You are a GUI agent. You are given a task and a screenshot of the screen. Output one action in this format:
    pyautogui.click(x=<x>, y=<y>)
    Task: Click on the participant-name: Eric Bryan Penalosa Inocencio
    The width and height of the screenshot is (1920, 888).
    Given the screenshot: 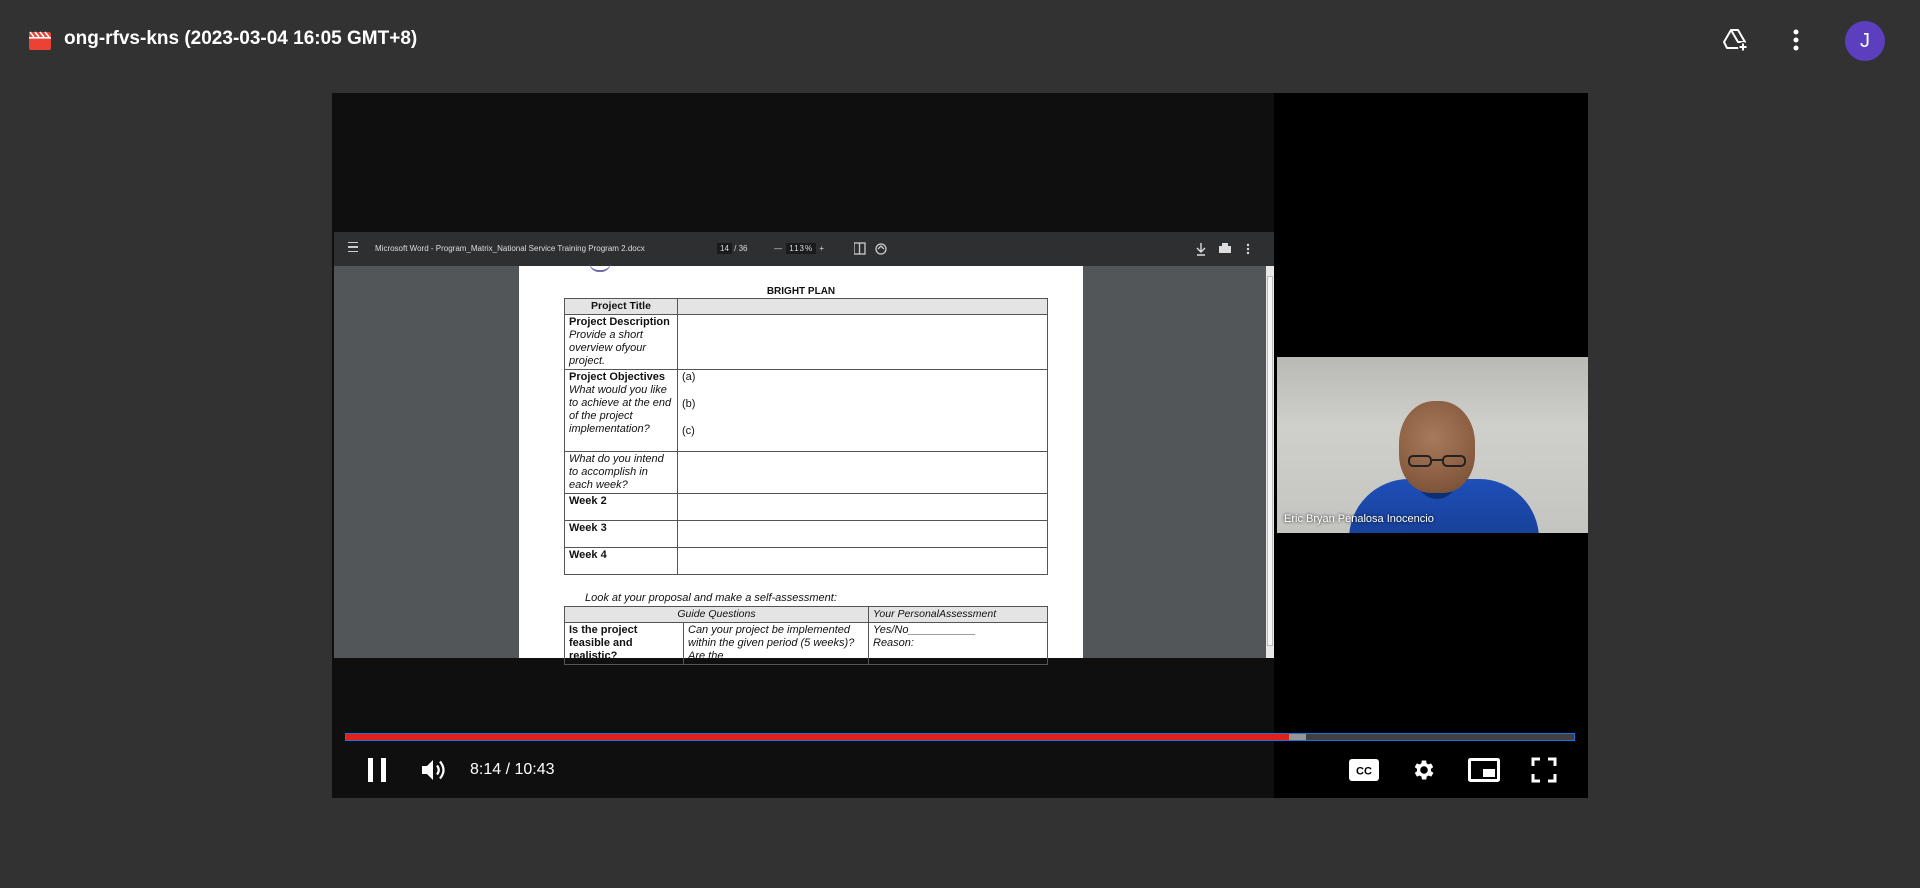 What is the action you would take?
    pyautogui.click(x=1359, y=519)
    